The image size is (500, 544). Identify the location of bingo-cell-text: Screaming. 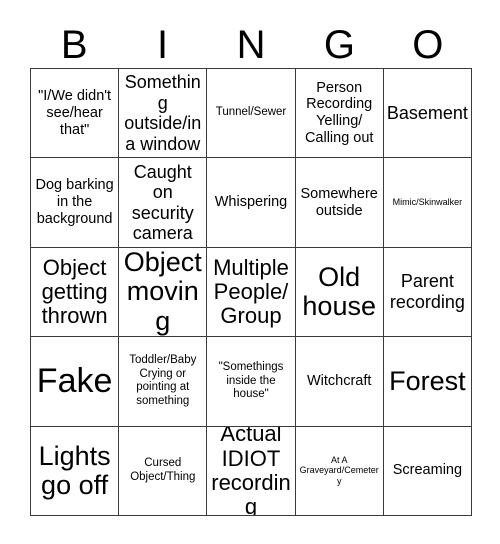
(427, 470).